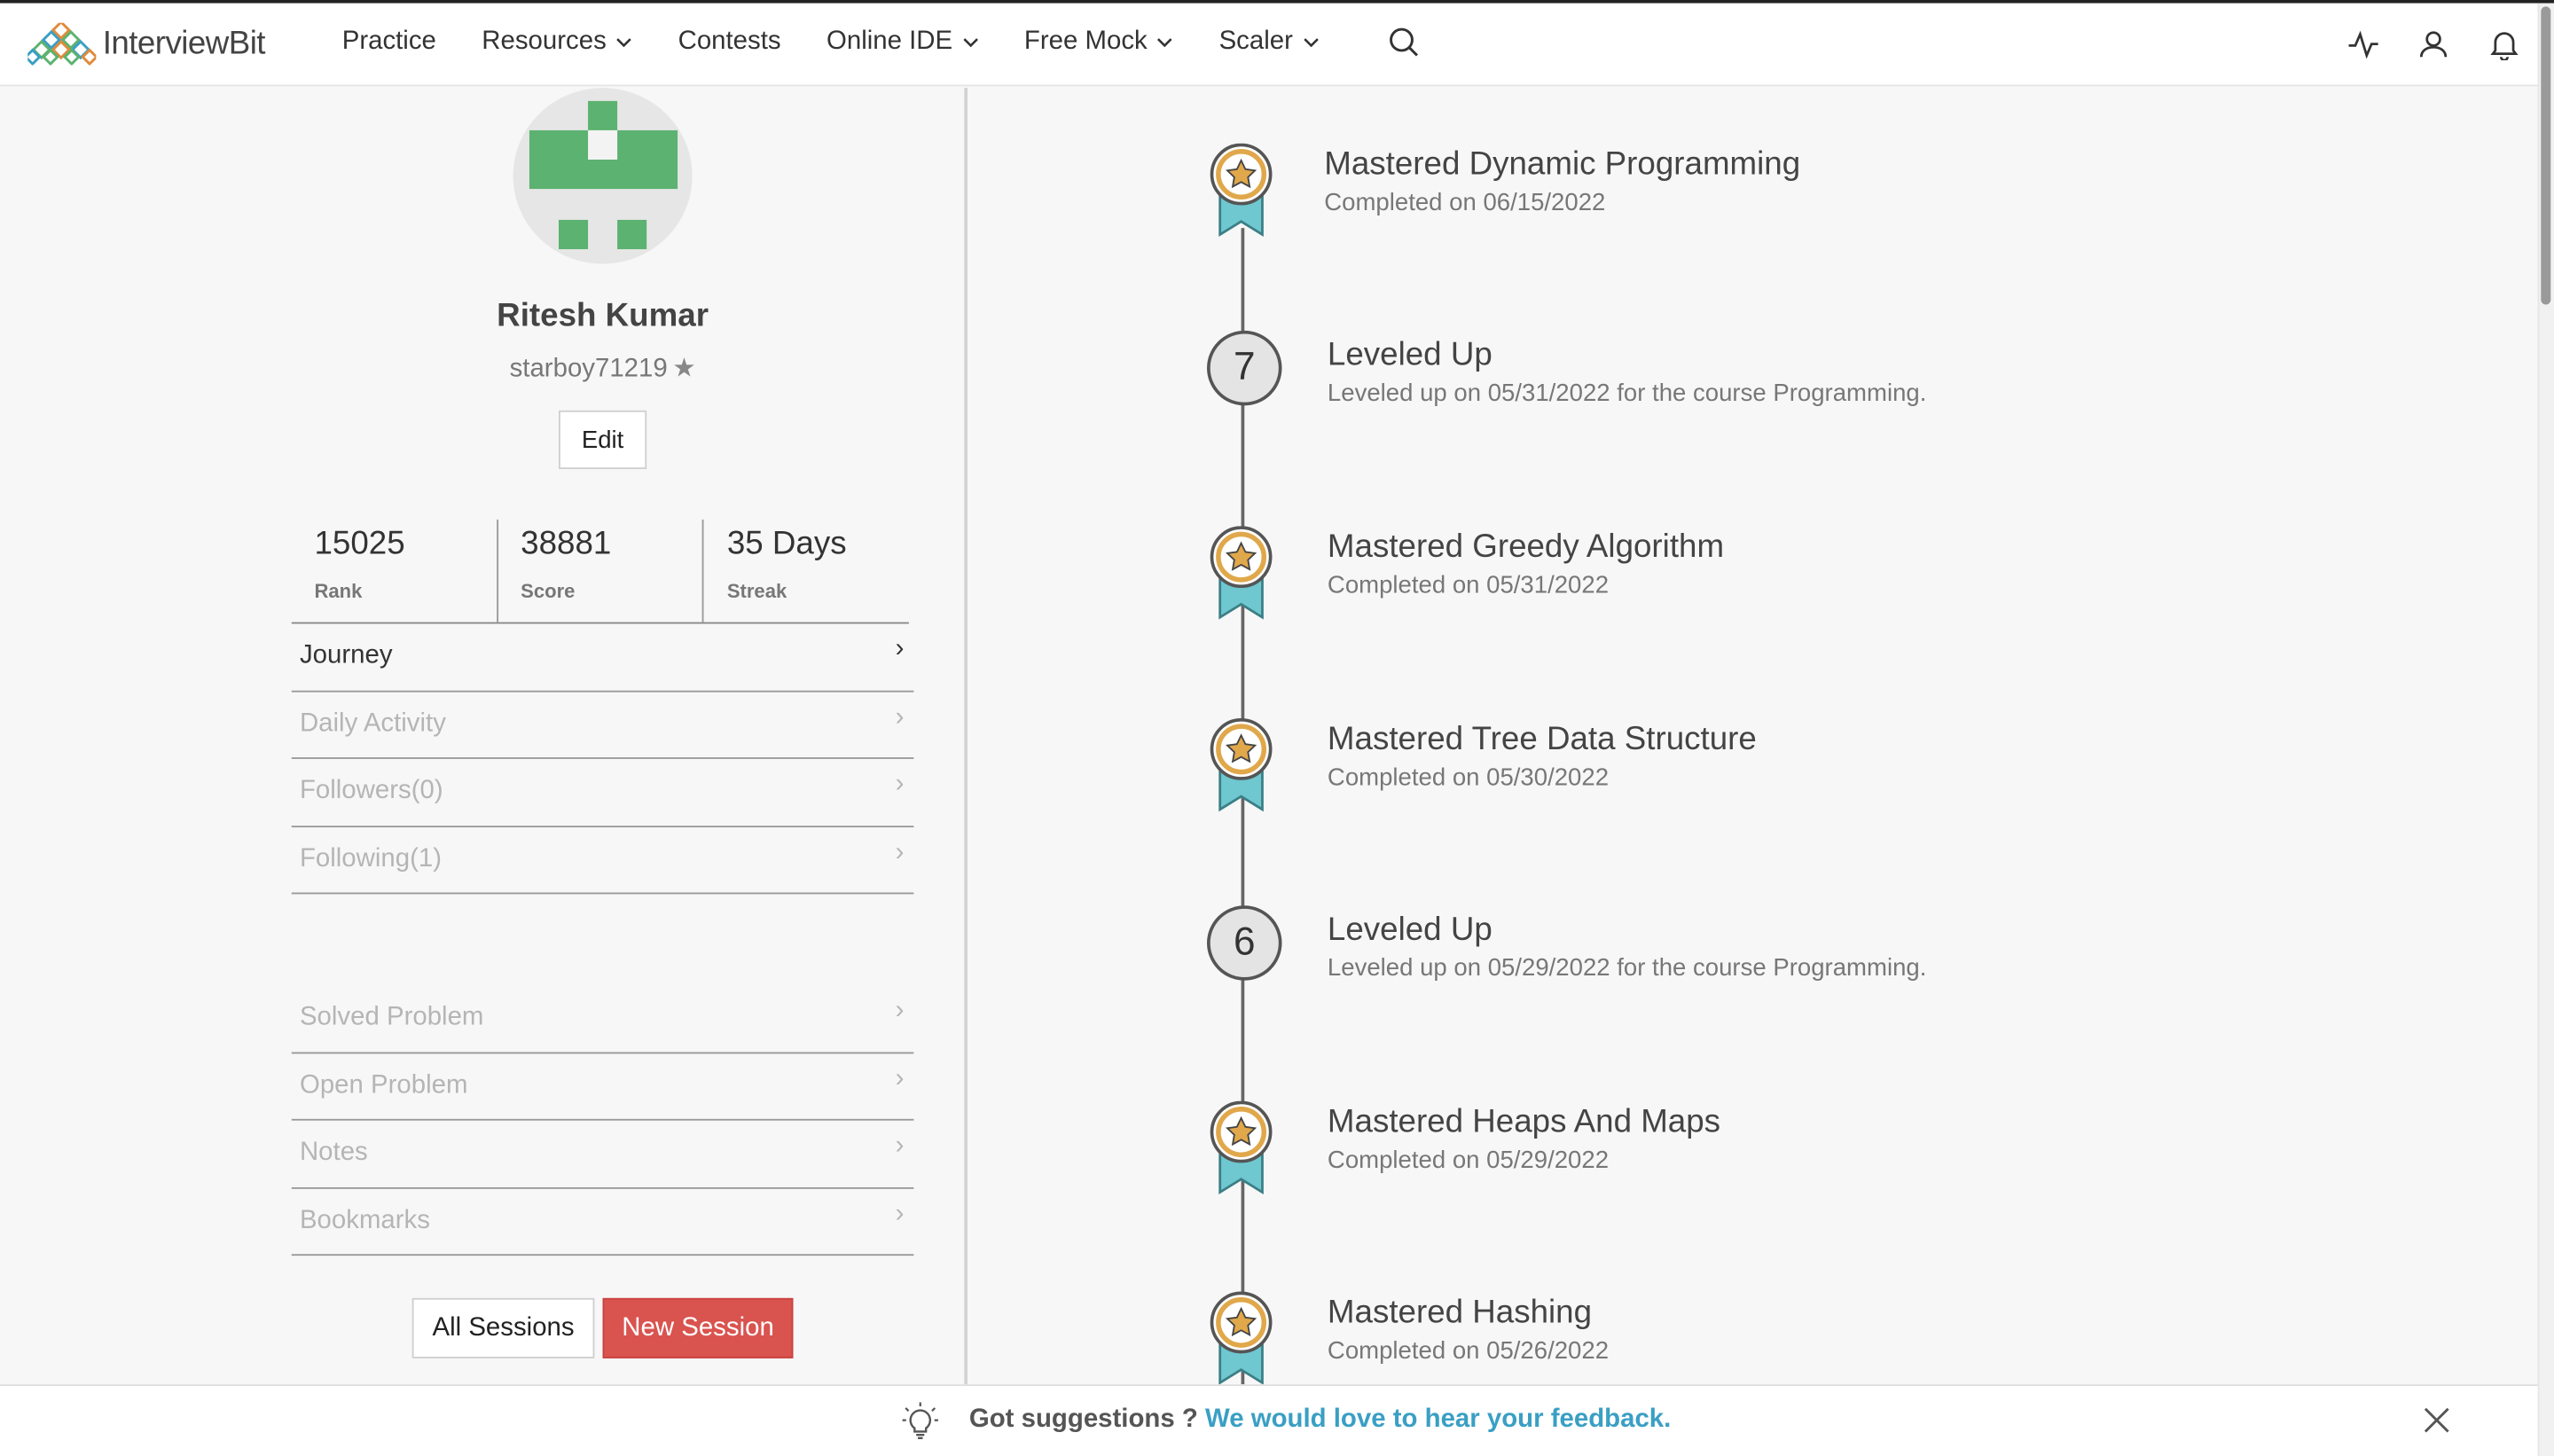 This screenshot has height=1456, width=2554. Describe the element at coordinates (920, 1421) in the screenshot. I see `lightbulb-icon` at that location.